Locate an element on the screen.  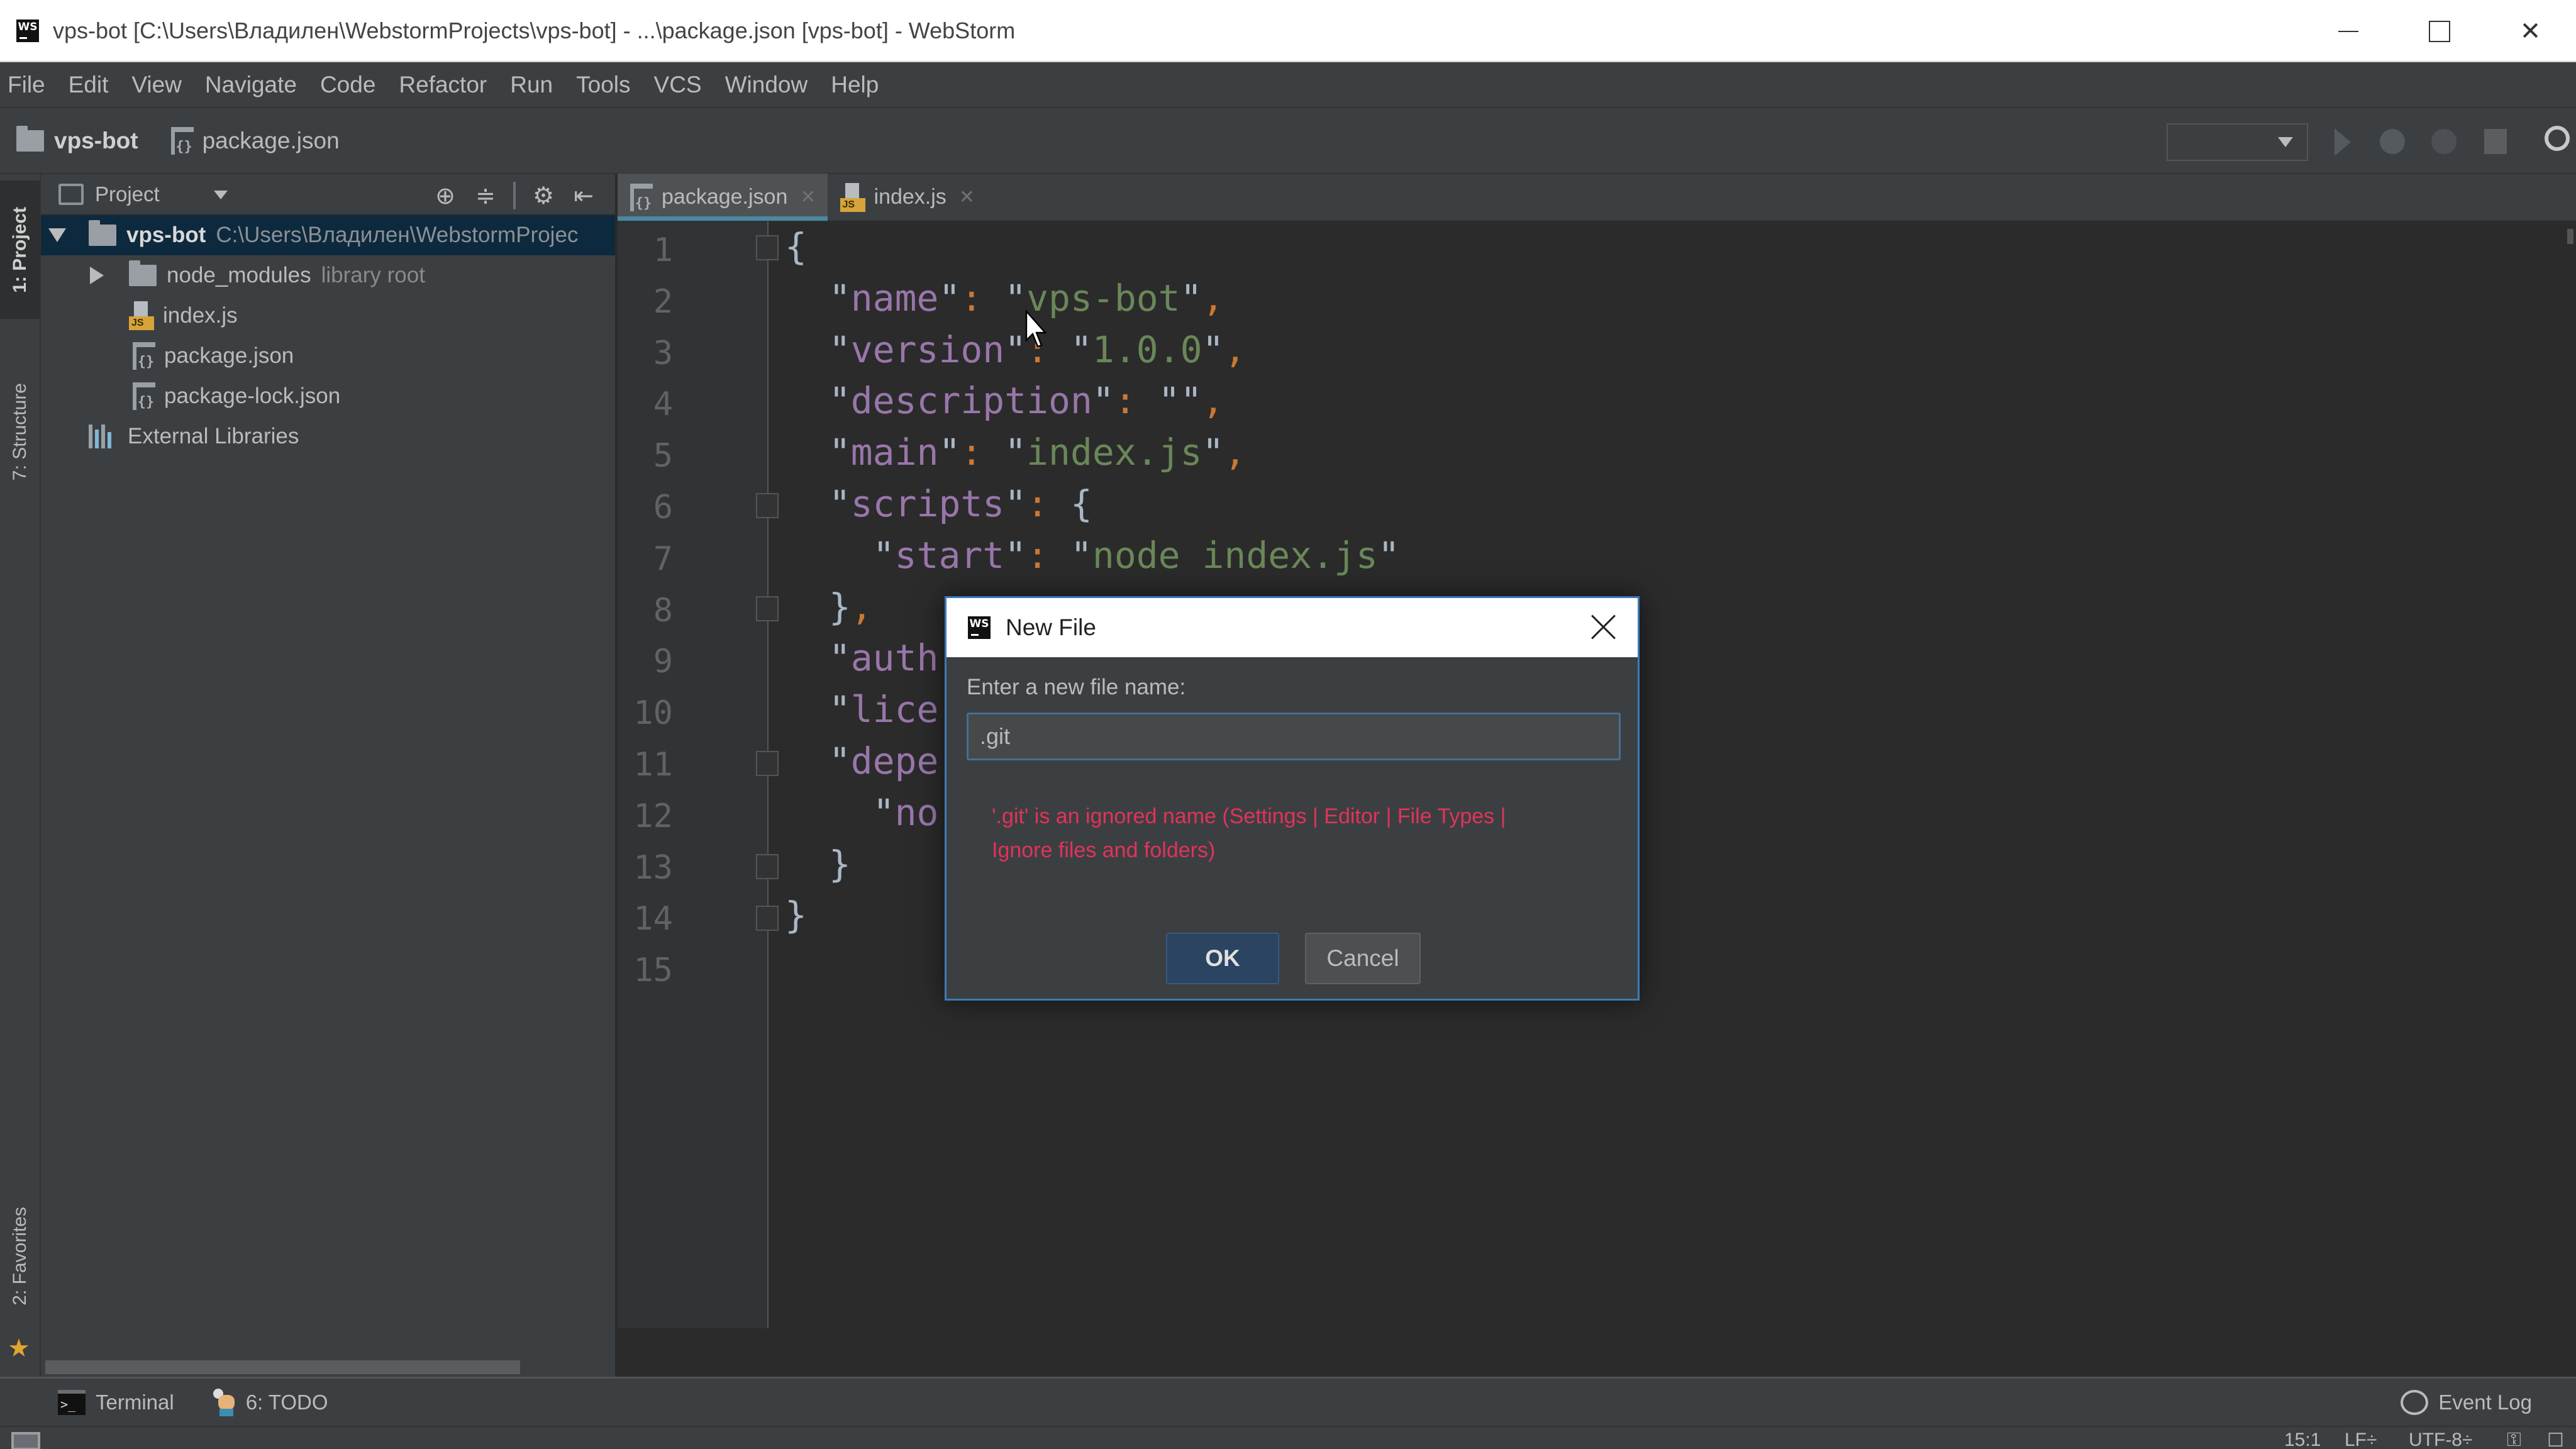
menu-help: Help is located at coordinates (855, 85).